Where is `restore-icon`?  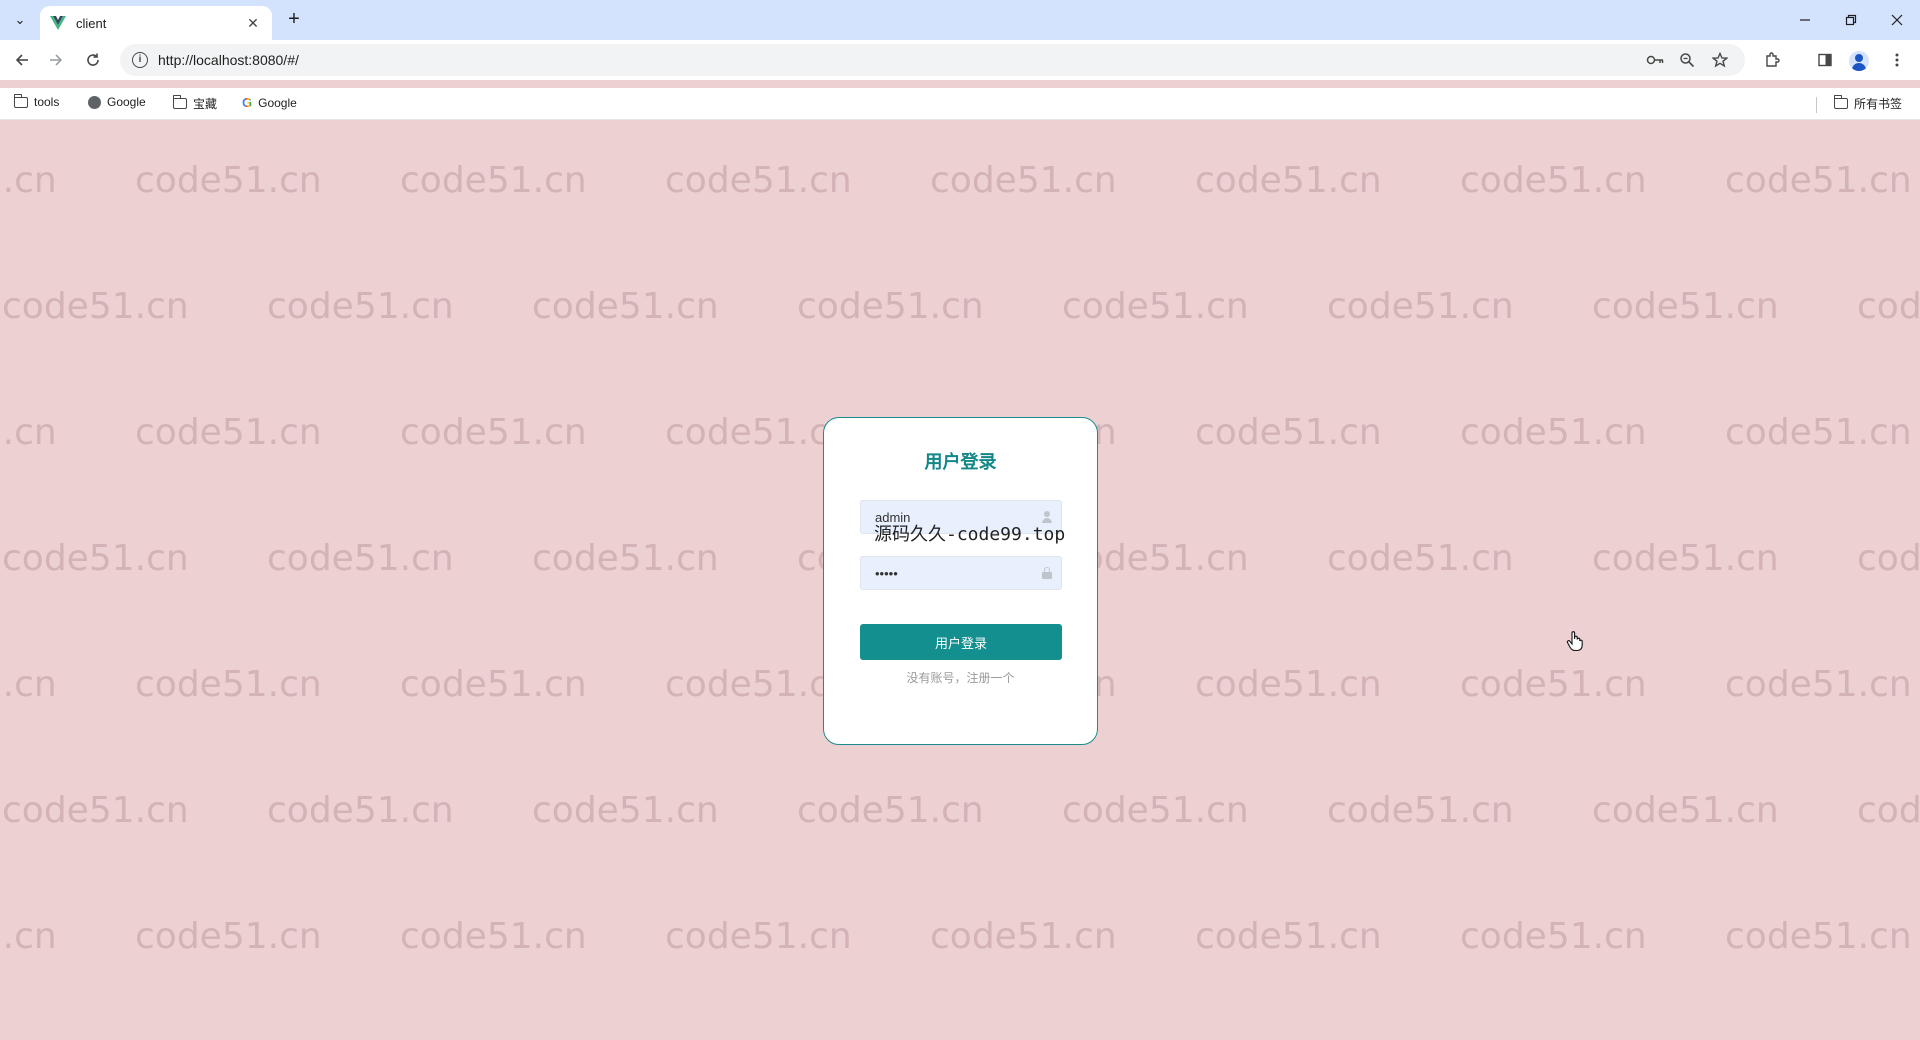
restore-icon is located at coordinates (1851, 20).